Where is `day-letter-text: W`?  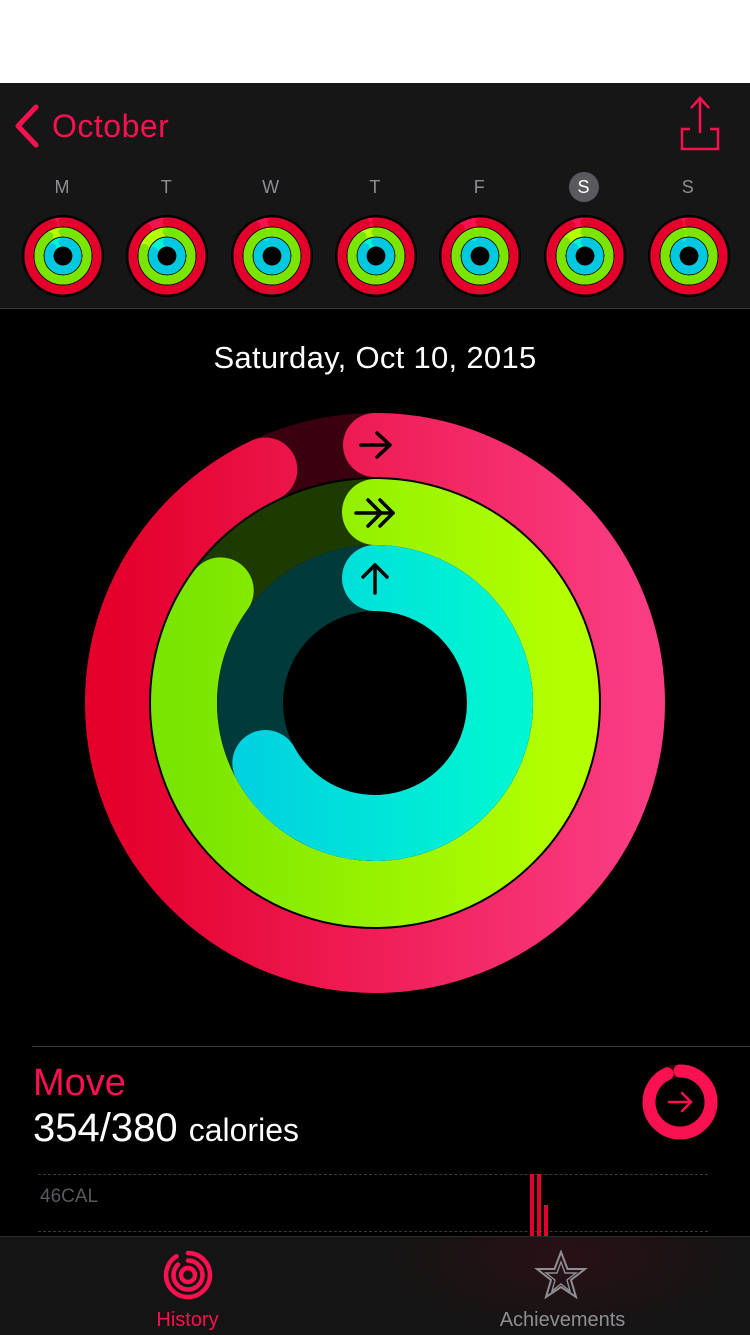
day-letter-text: W is located at coordinates (271, 187).